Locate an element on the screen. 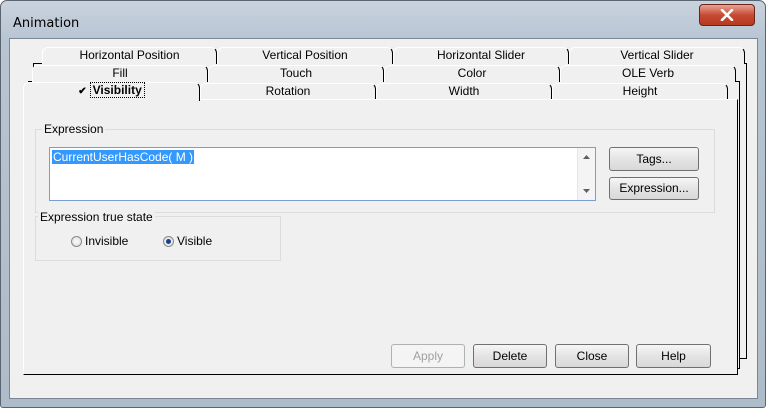 This screenshot has width=768, height=410. tab-vertical-position: Vertical Position is located at coordinates (305, 55).